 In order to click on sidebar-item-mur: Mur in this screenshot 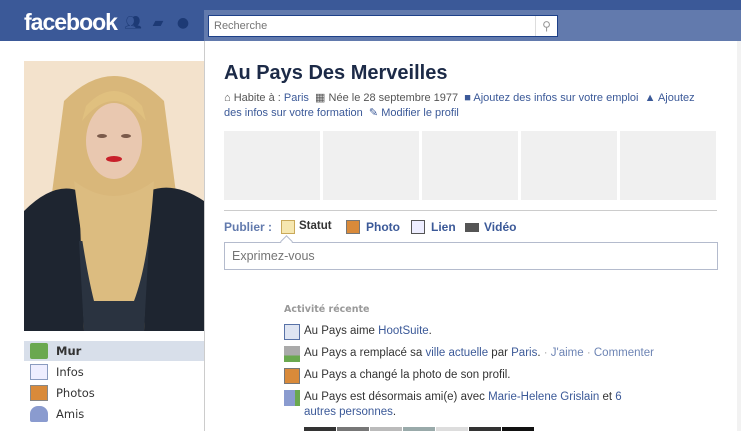, I will do `click(114, 351)`.